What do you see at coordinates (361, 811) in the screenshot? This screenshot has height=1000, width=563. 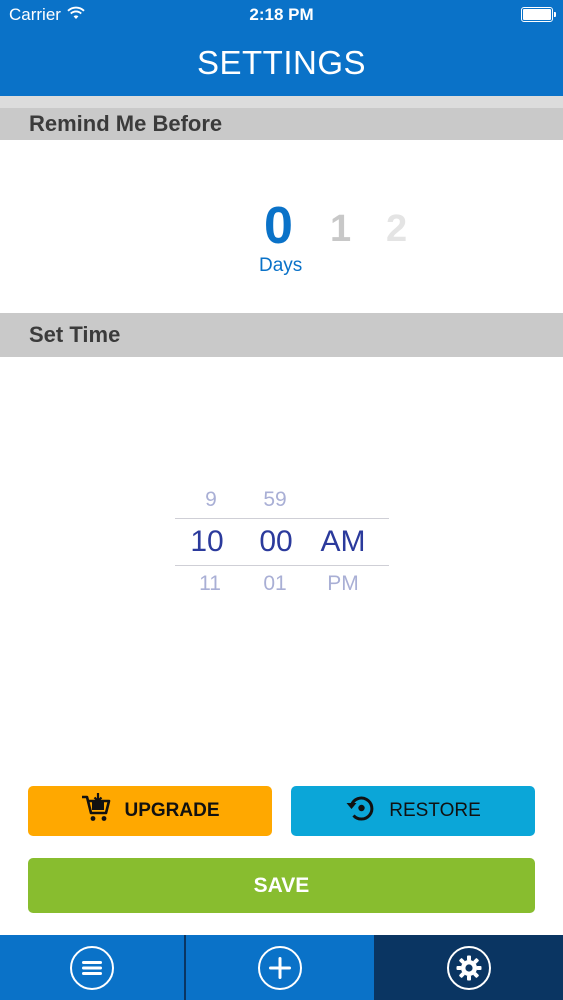 I see `restore-icon` at bounding box center [361, 811].